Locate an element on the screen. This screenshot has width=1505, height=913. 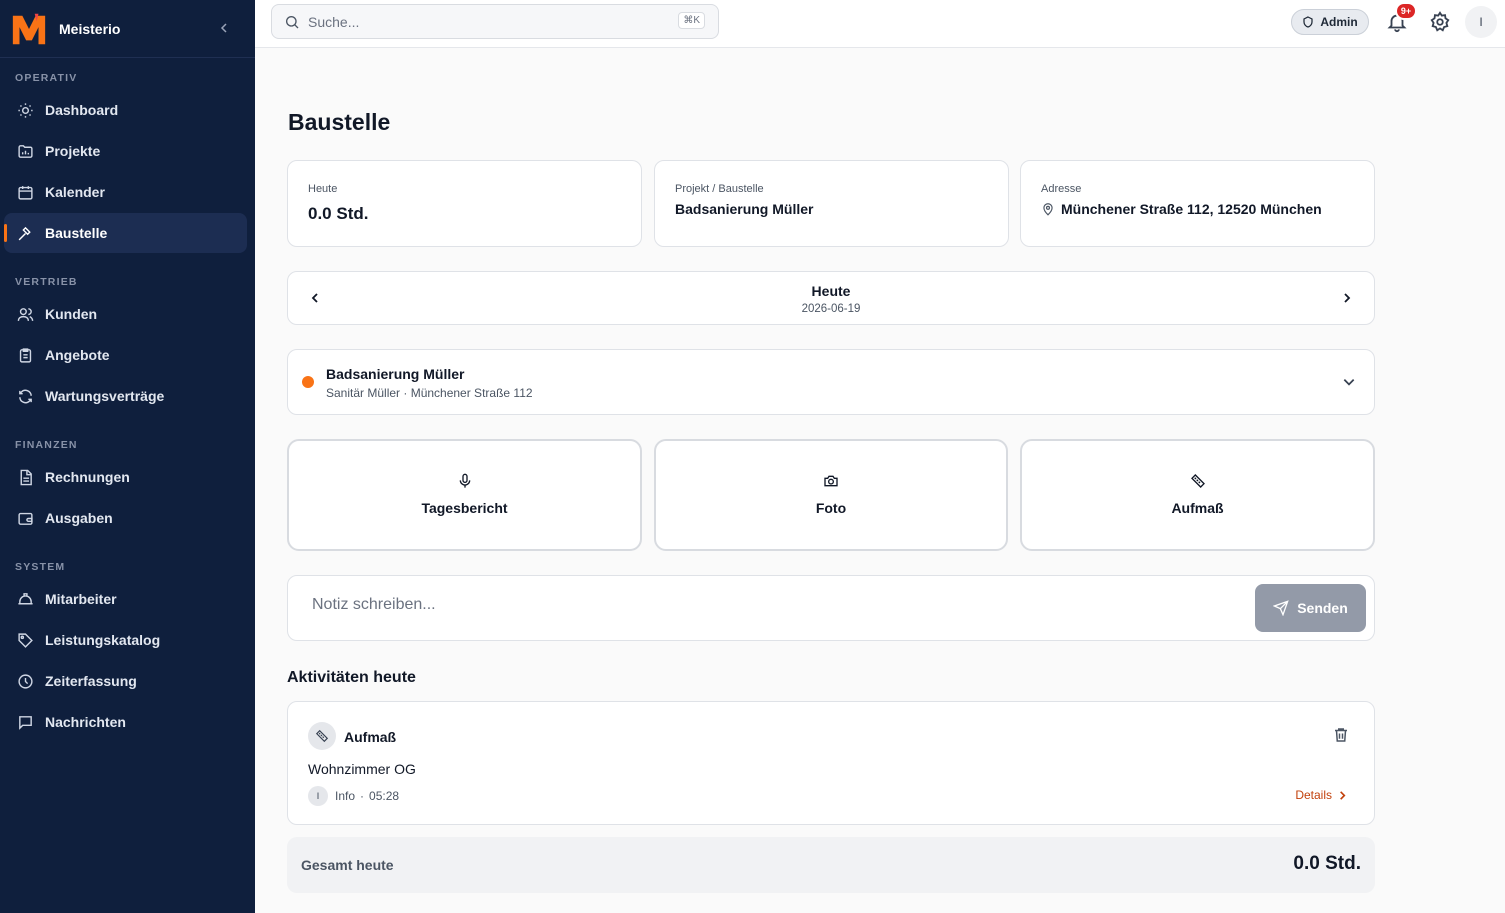
project-title: Badsanierung Müller is located at coordinates (395, 374).